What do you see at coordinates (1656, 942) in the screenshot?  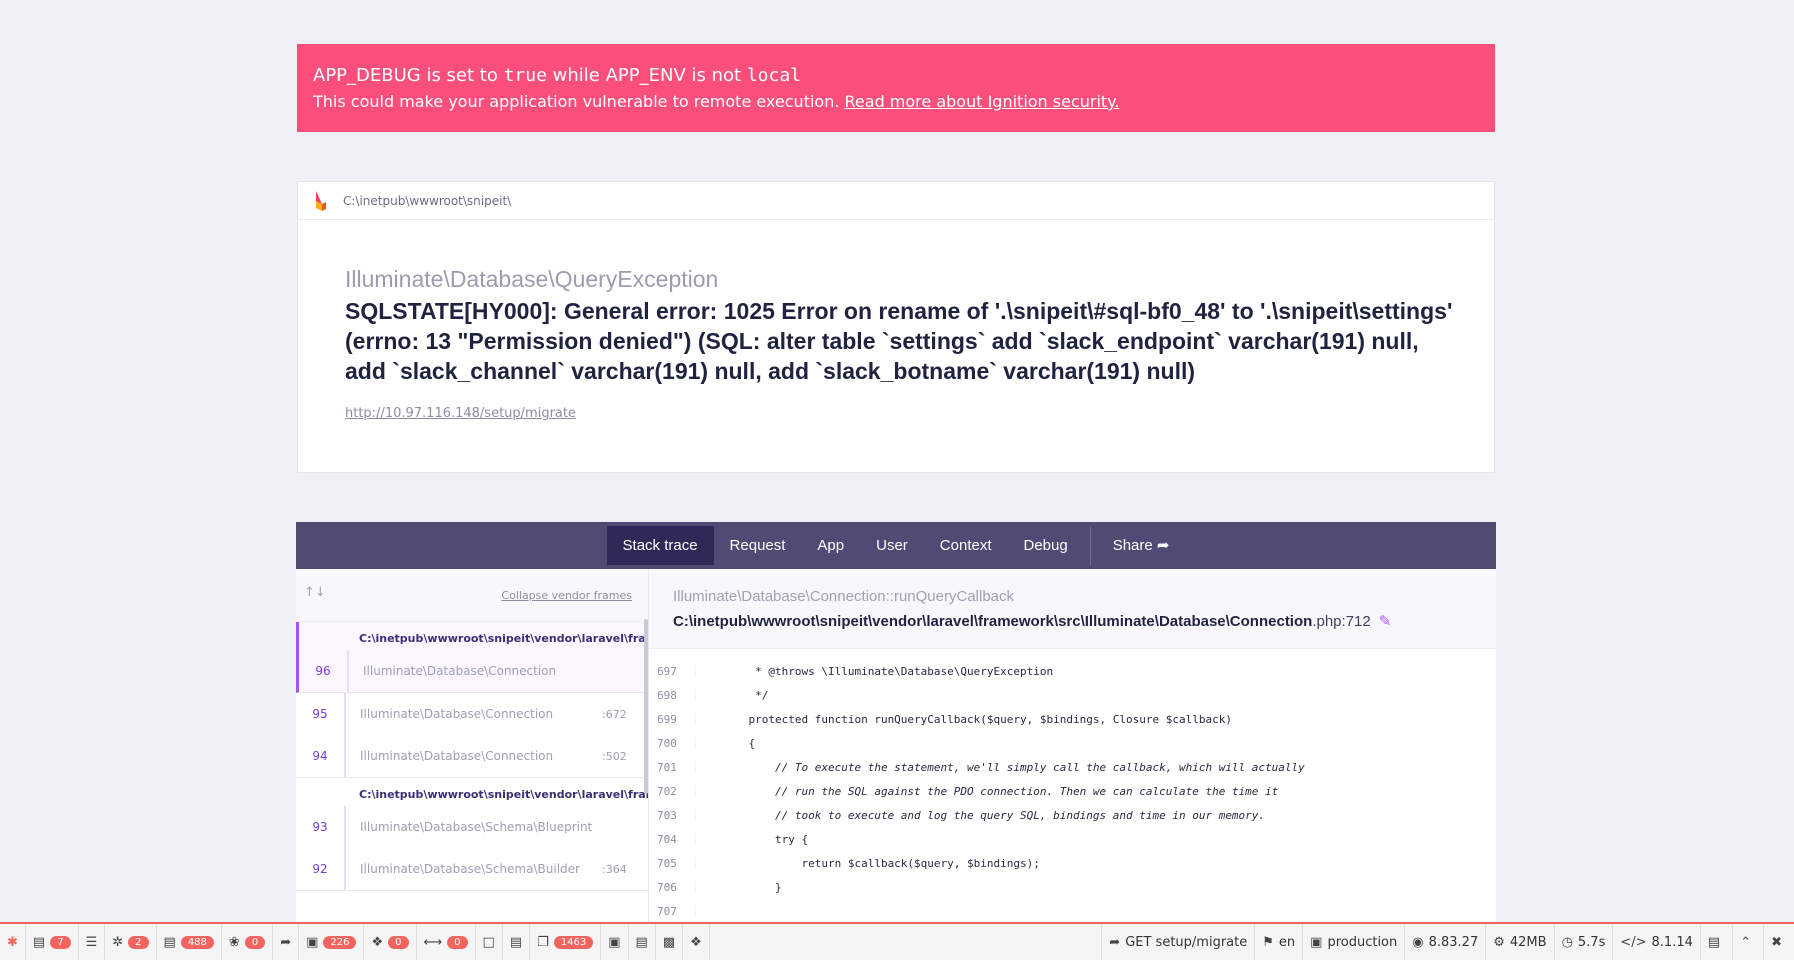 I see `debugbar-php-version: </> 8.1.14` at bounding box center [1656, 942].